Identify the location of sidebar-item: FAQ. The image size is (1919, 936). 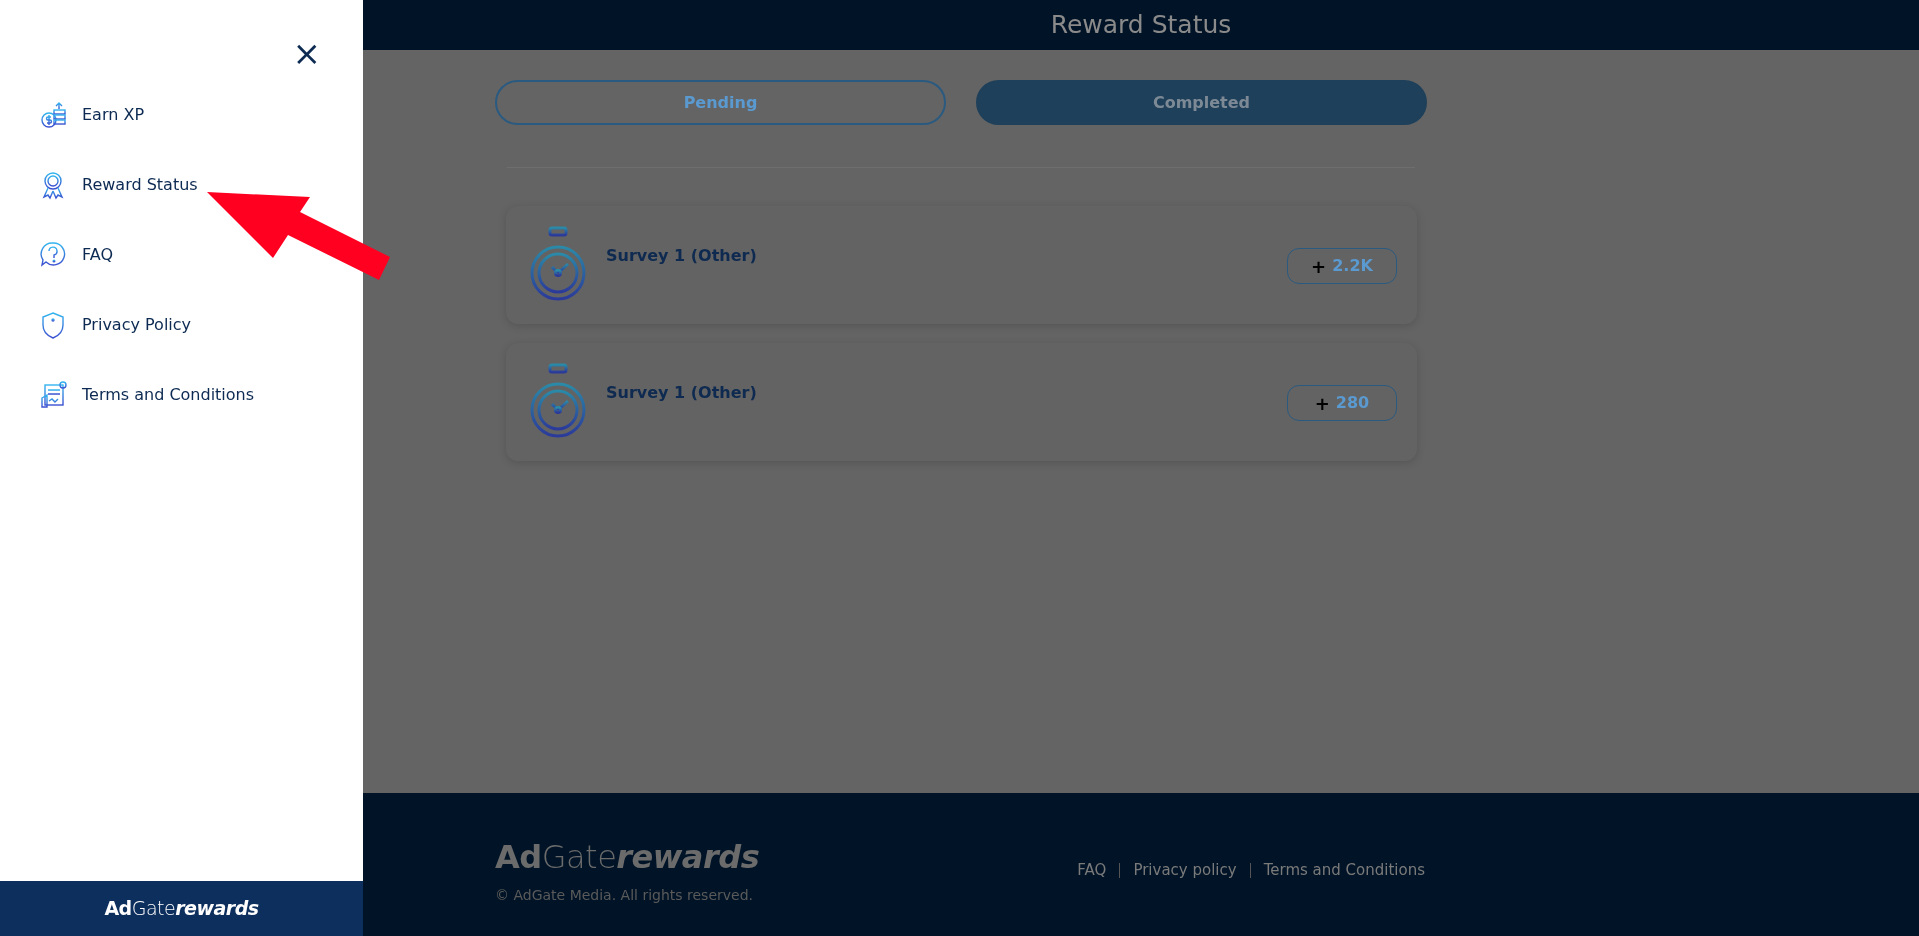
(75, 255).